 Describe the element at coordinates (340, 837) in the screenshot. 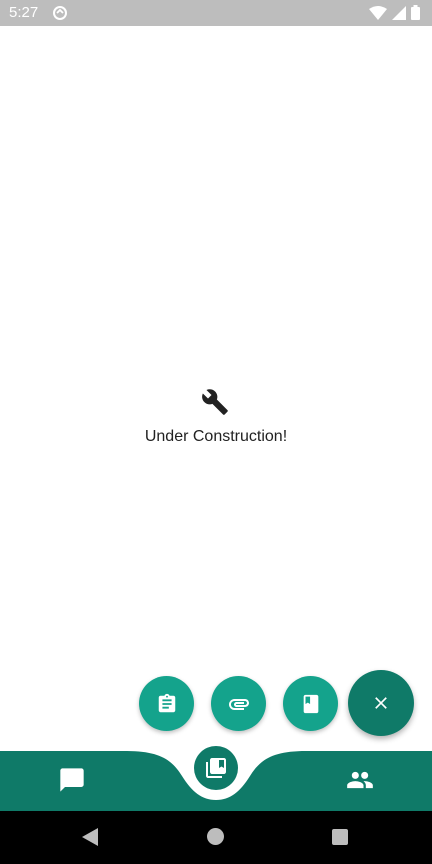

I see `recents-icon` at that location.